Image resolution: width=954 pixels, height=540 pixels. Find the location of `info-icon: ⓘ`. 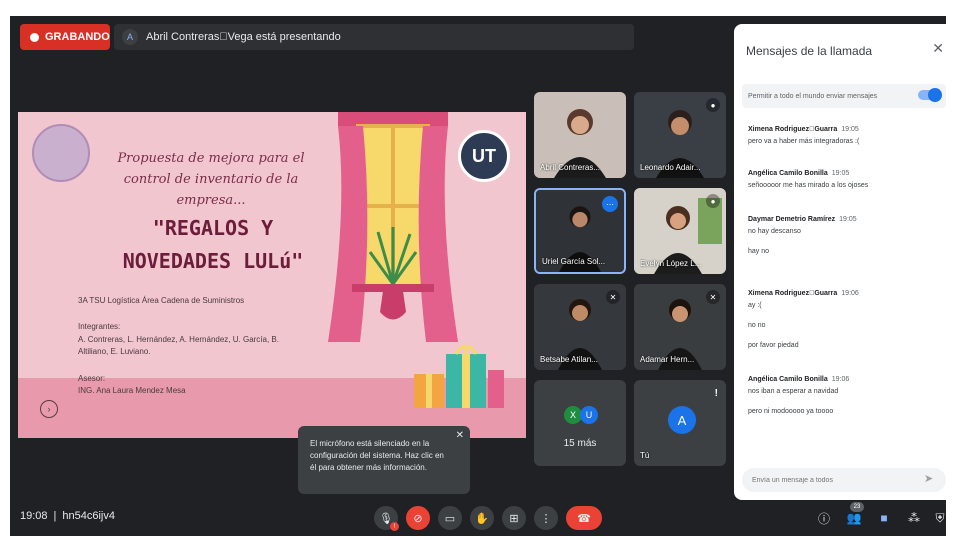

info-icon: ⓘ is located at coordinates (823, 518).